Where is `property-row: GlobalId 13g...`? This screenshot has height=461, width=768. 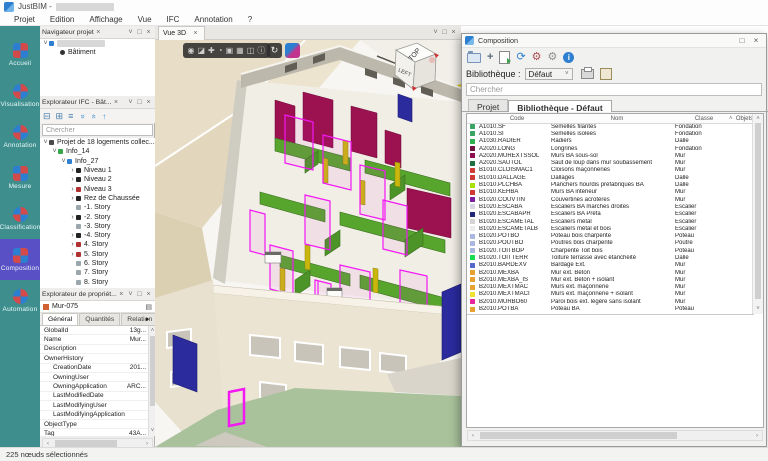 property-row: GlobalId 13g... is located at coordinates (97, 331).